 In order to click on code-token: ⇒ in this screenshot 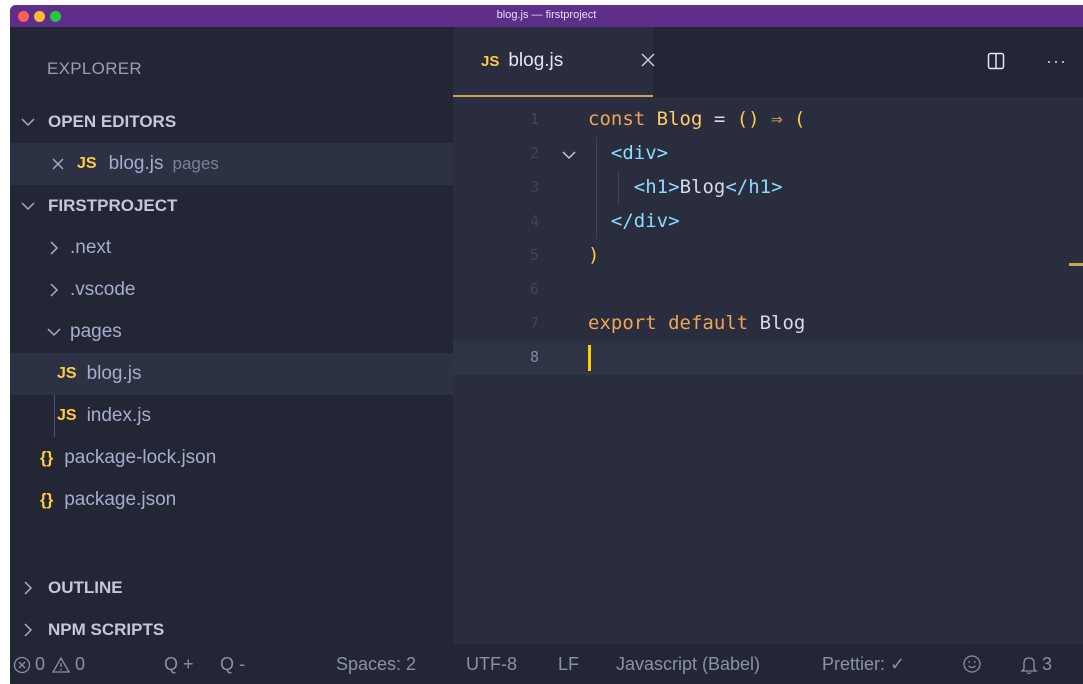, I will do `click(777, 119)`.